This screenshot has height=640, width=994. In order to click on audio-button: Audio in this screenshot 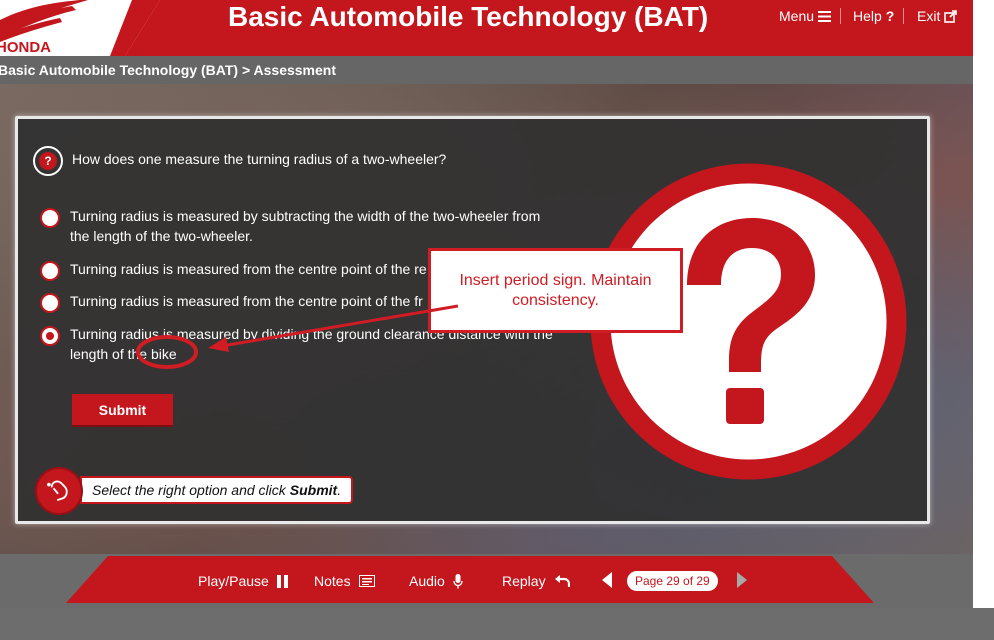, I will do `click(436, 581)`.